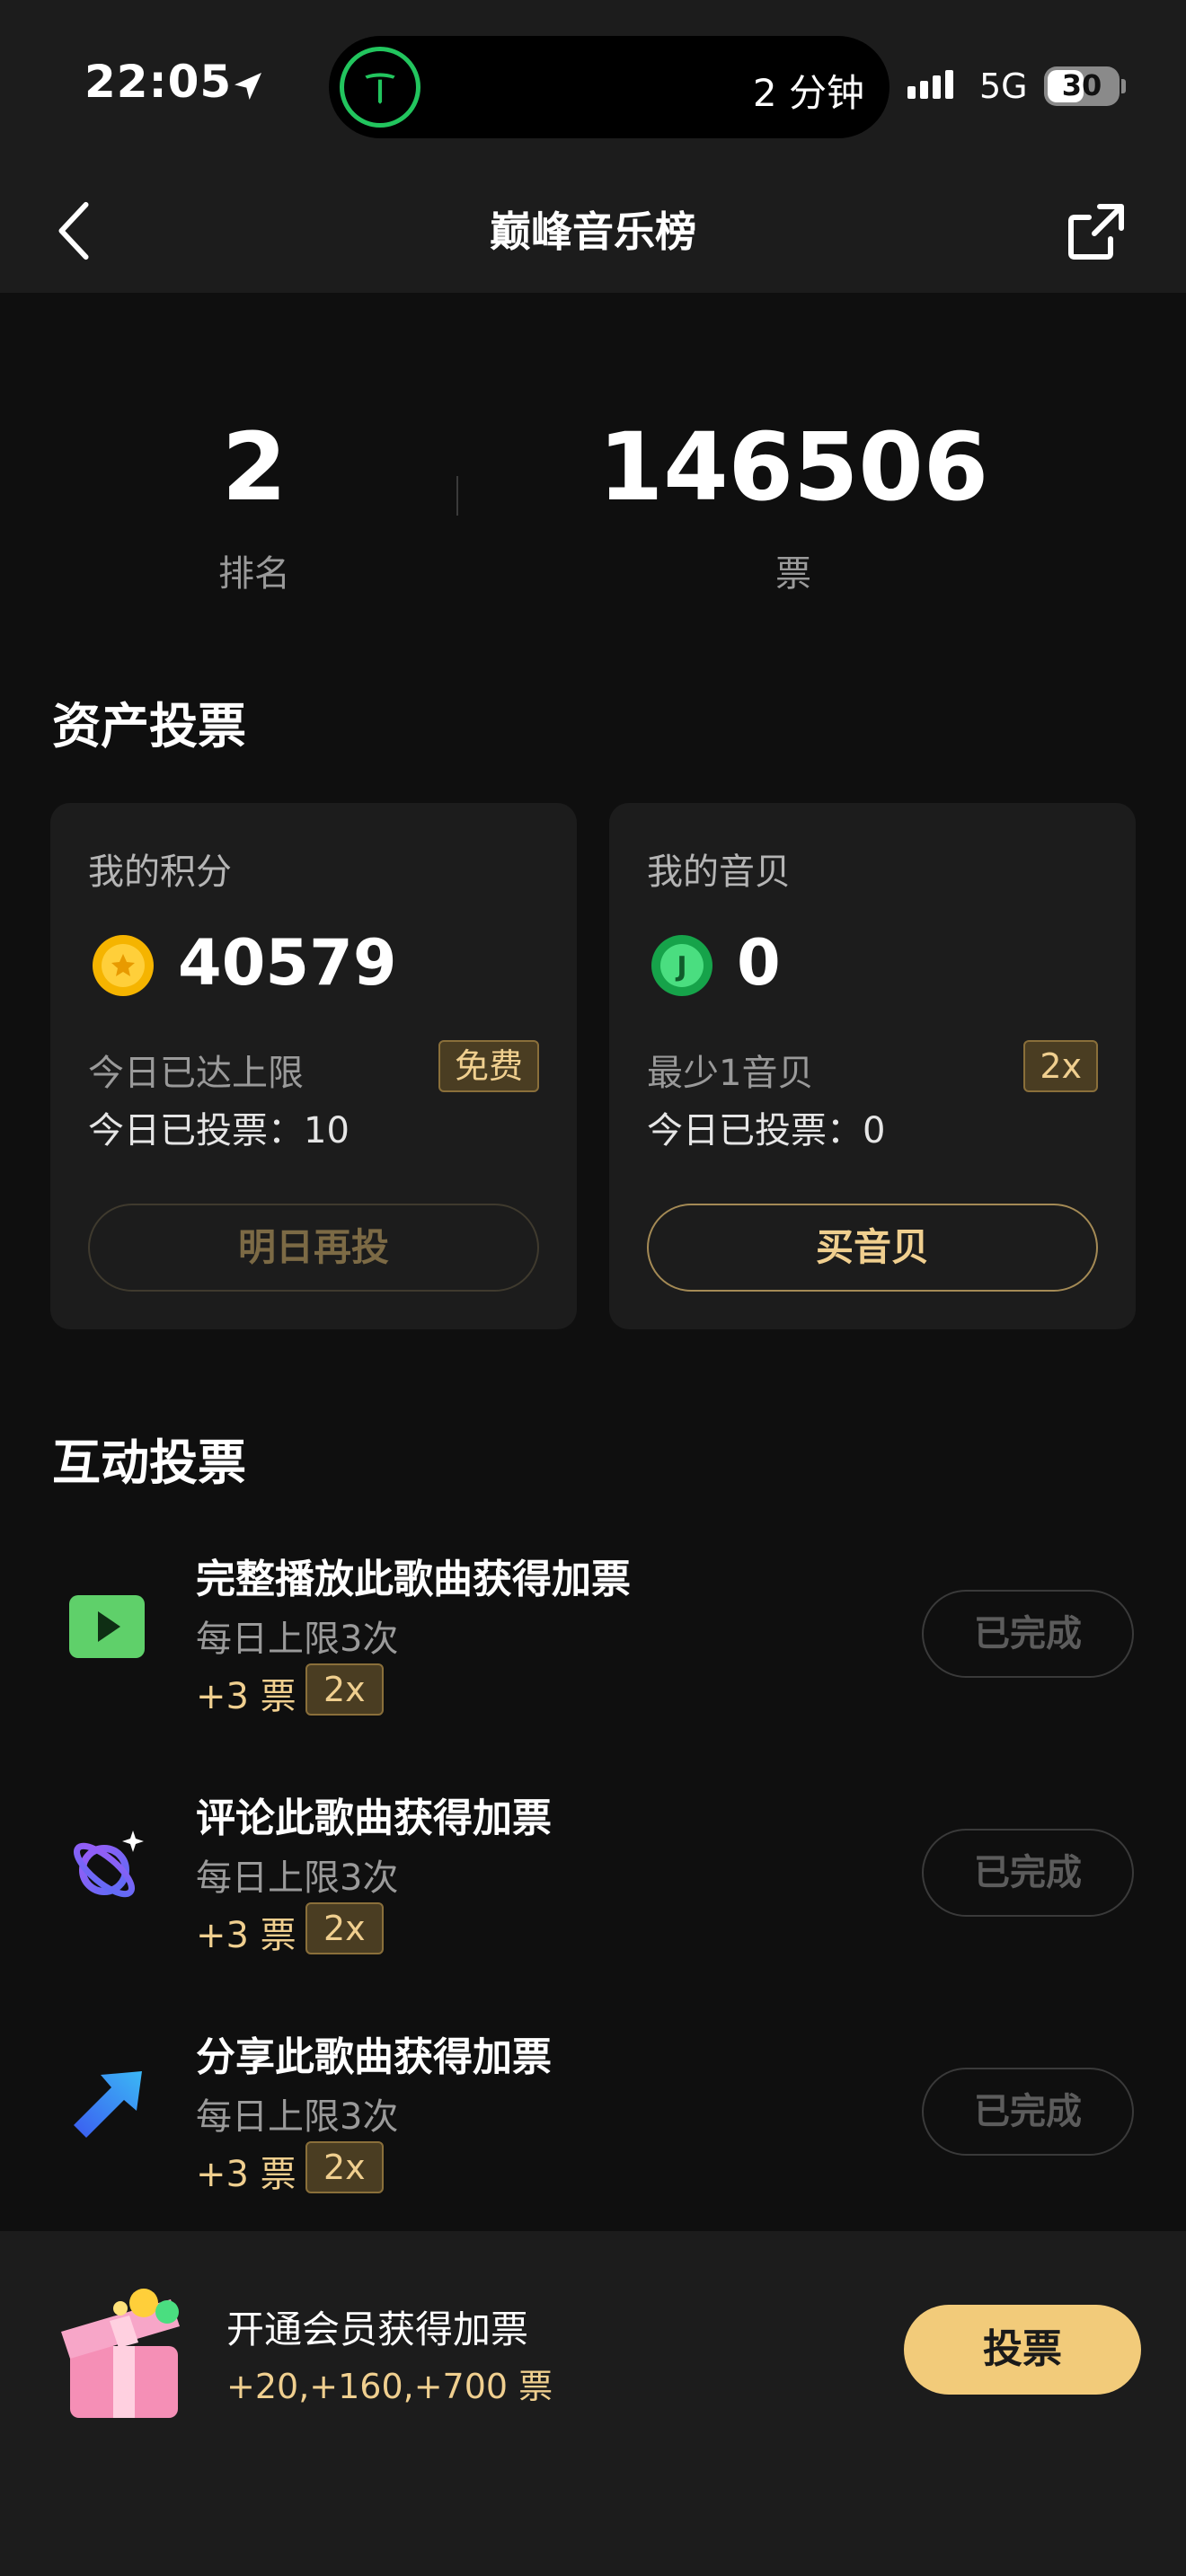 Image resolution: width=1186 pixels, height=2576 pixels. I want to click on vote-button: 投票, so click(1022, 2350).